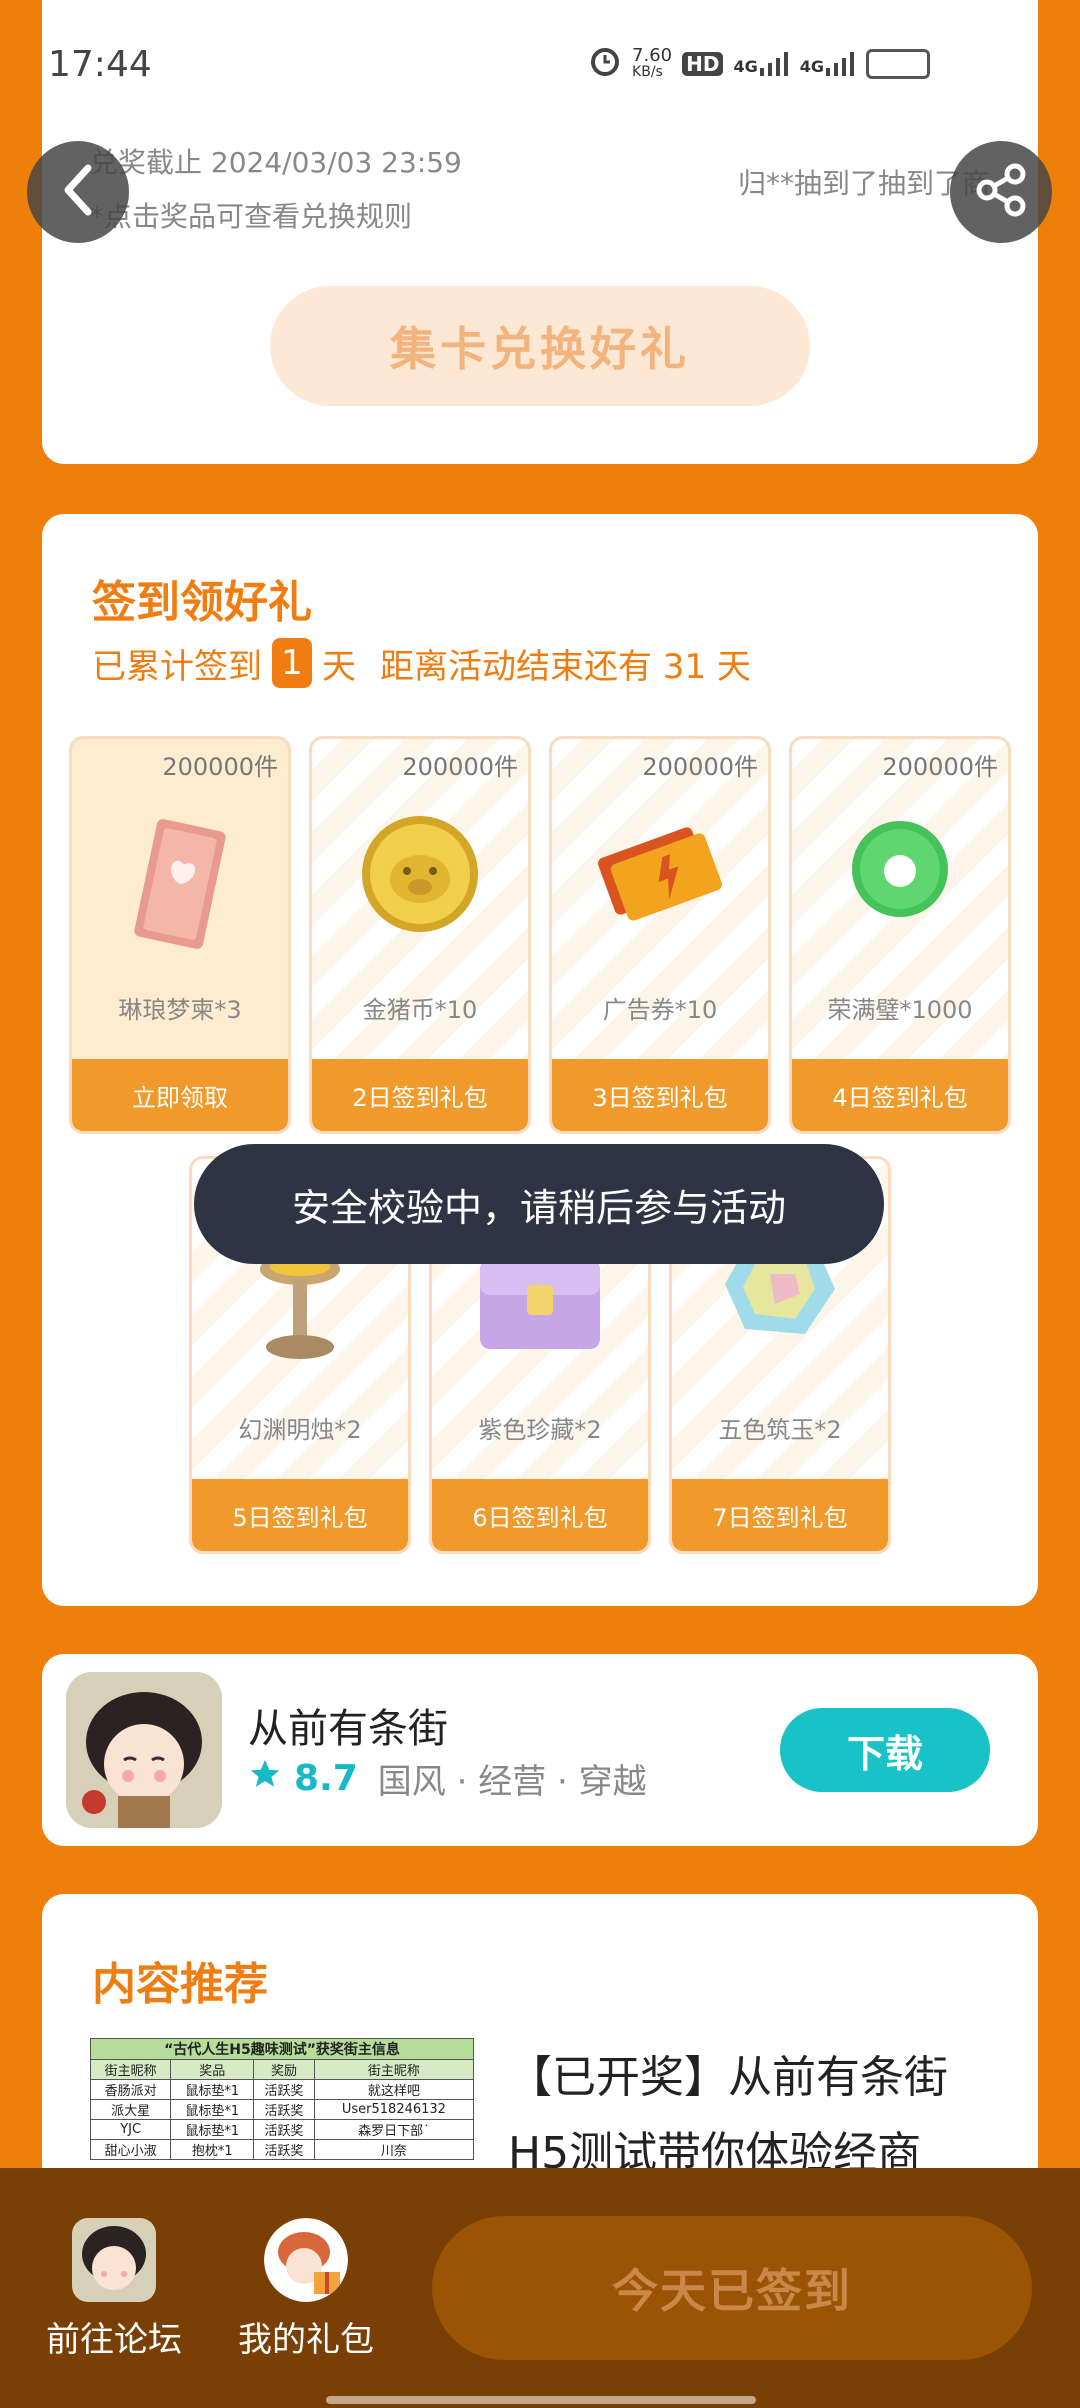  What do you see at coordinates (265, 1778) in the screenshot?
I see `star-icon` at bounding box center [265, 1778].